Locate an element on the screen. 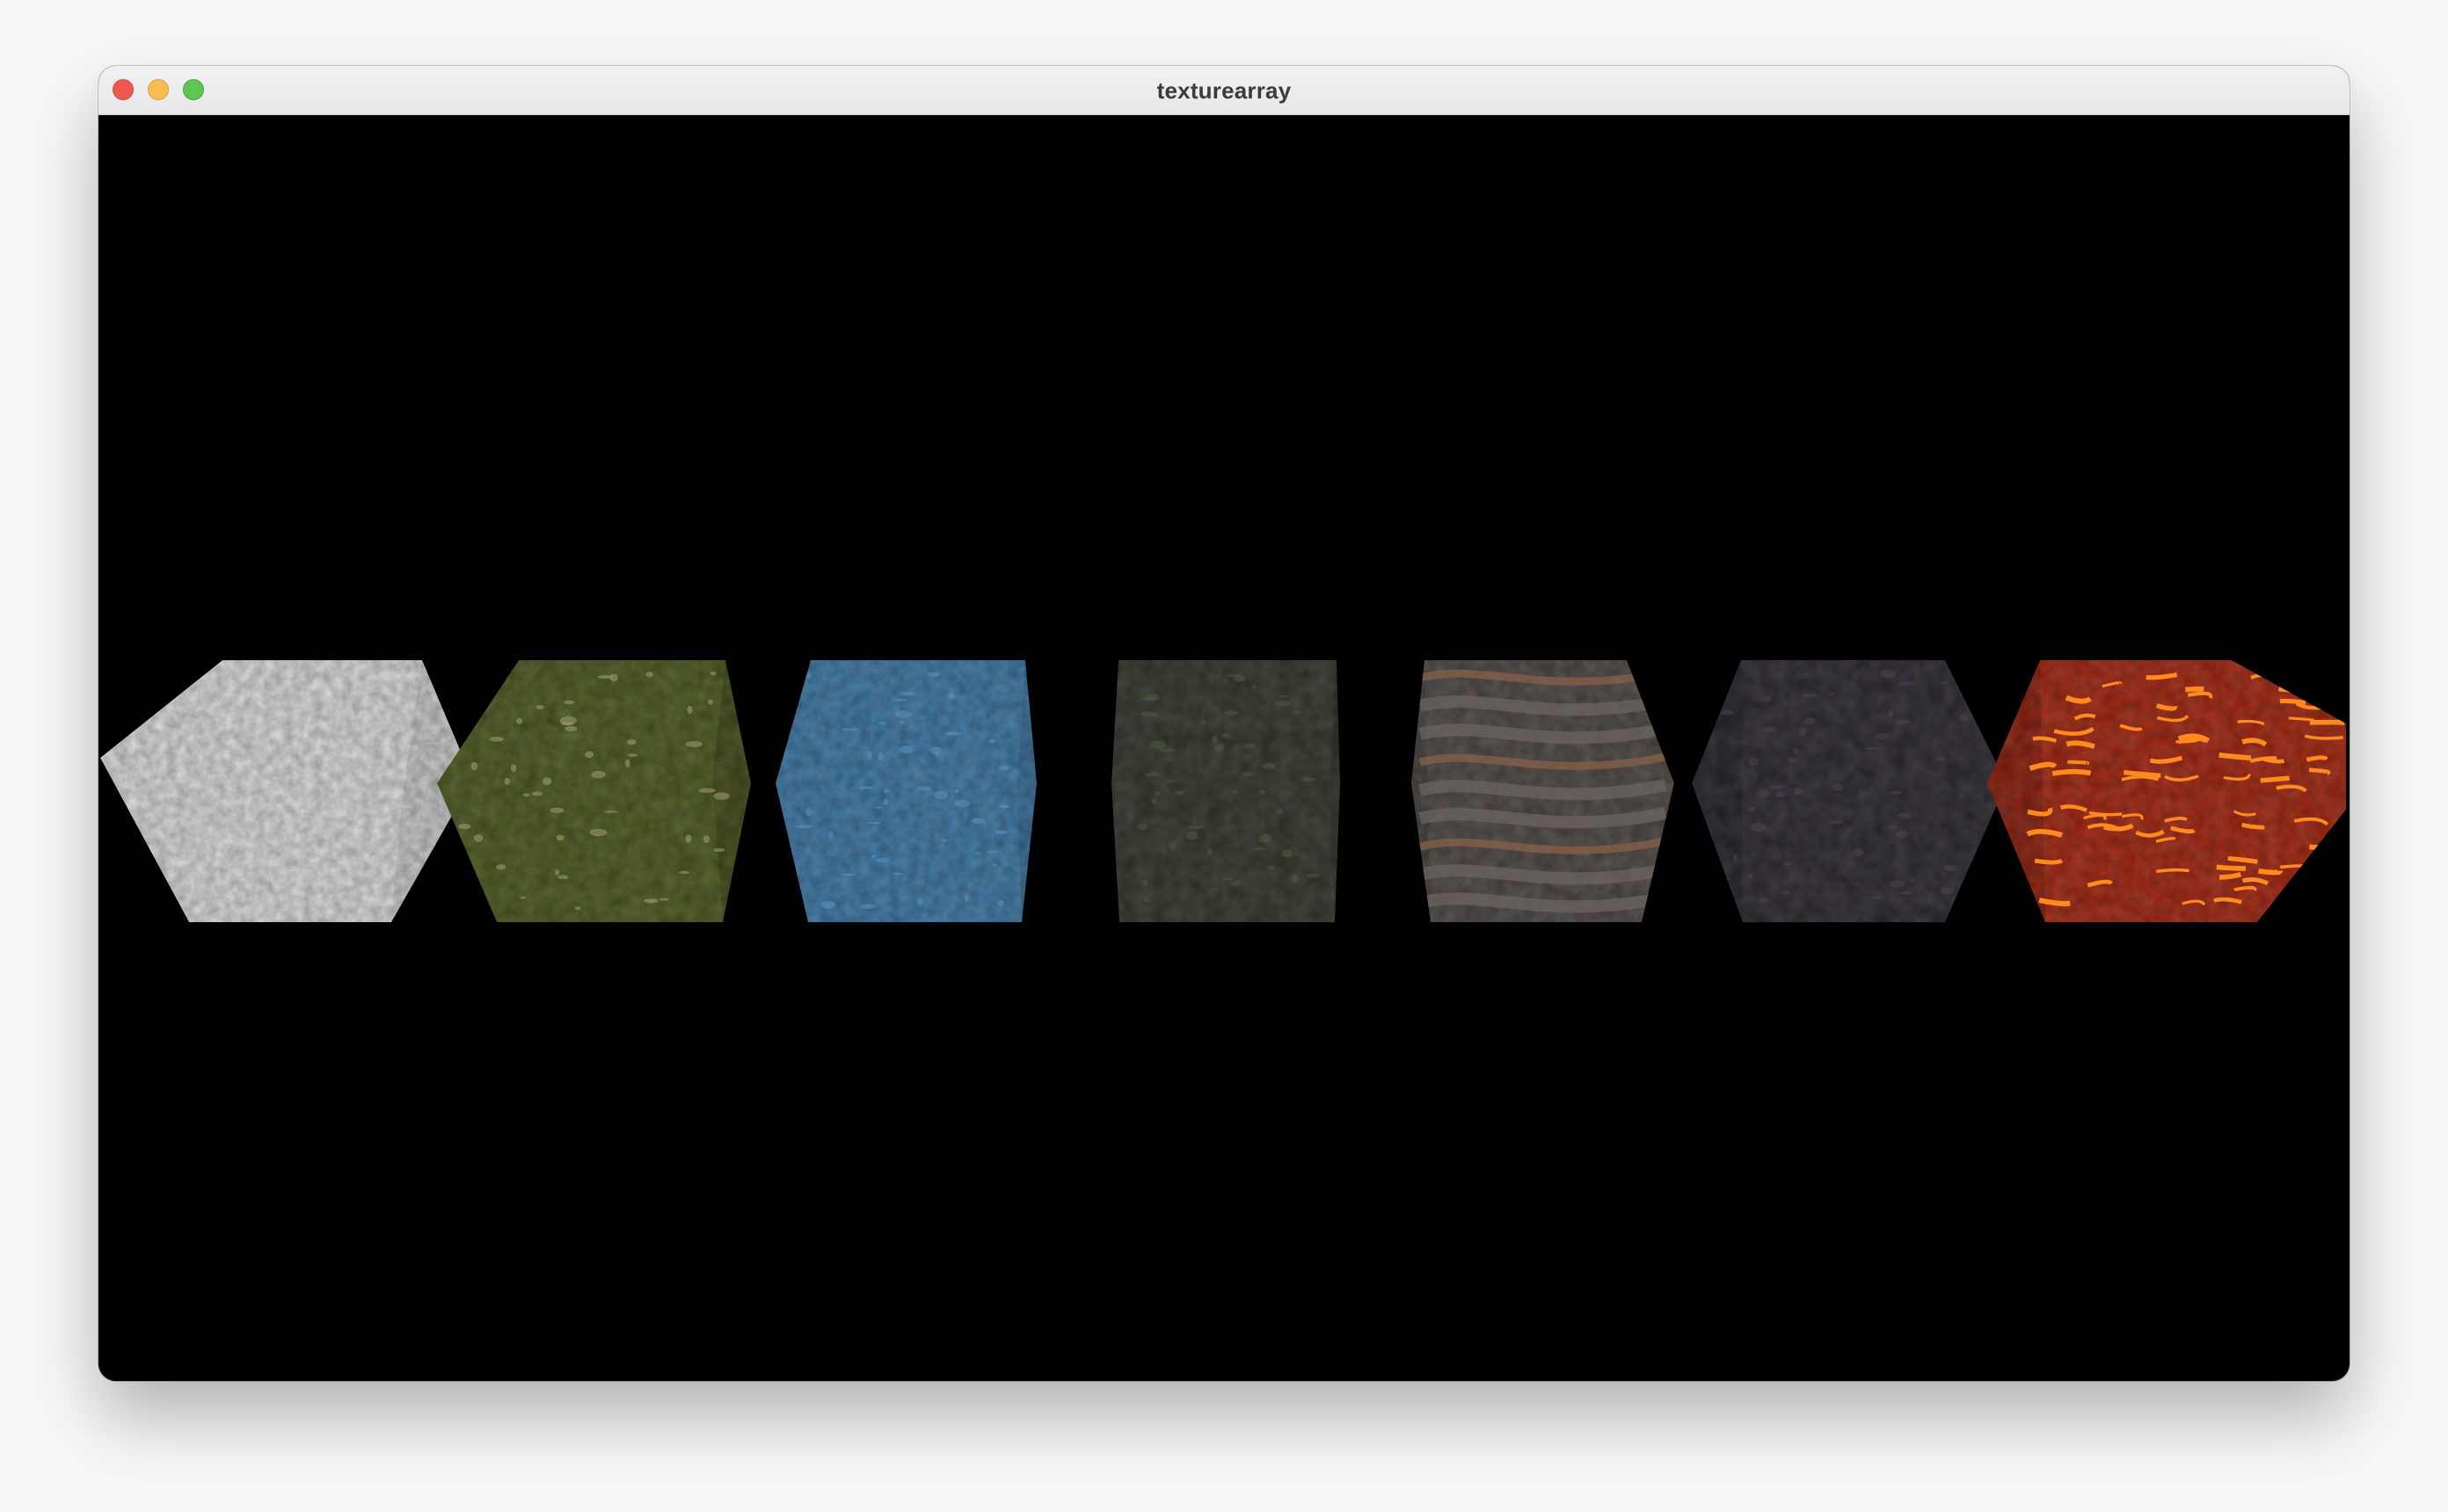 This screenshot has height=1512, width=2448. window-title: texturearray is located at coordinates (1224, 91).